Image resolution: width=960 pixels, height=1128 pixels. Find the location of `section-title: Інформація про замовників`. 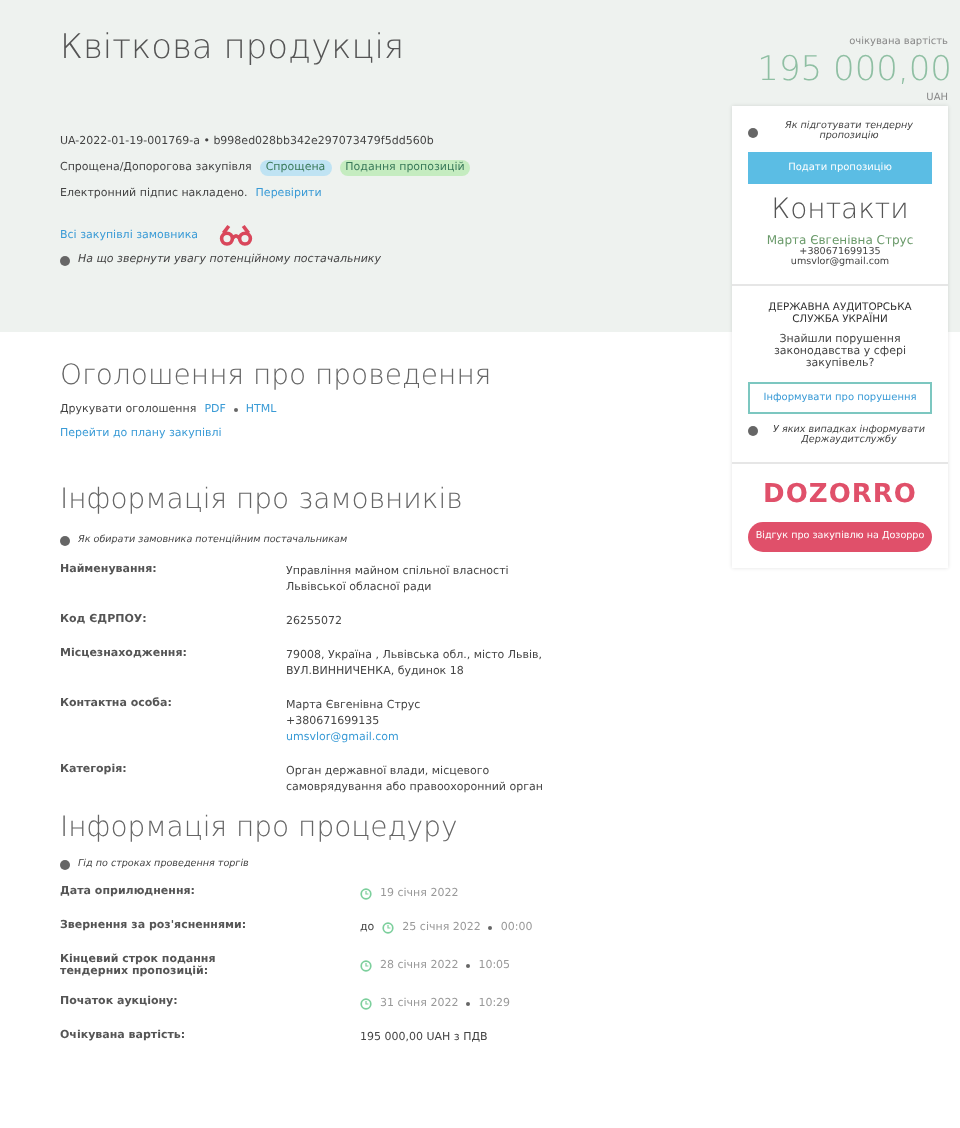

section-title: Інформація про замовників is located at coordinates (262, 500).